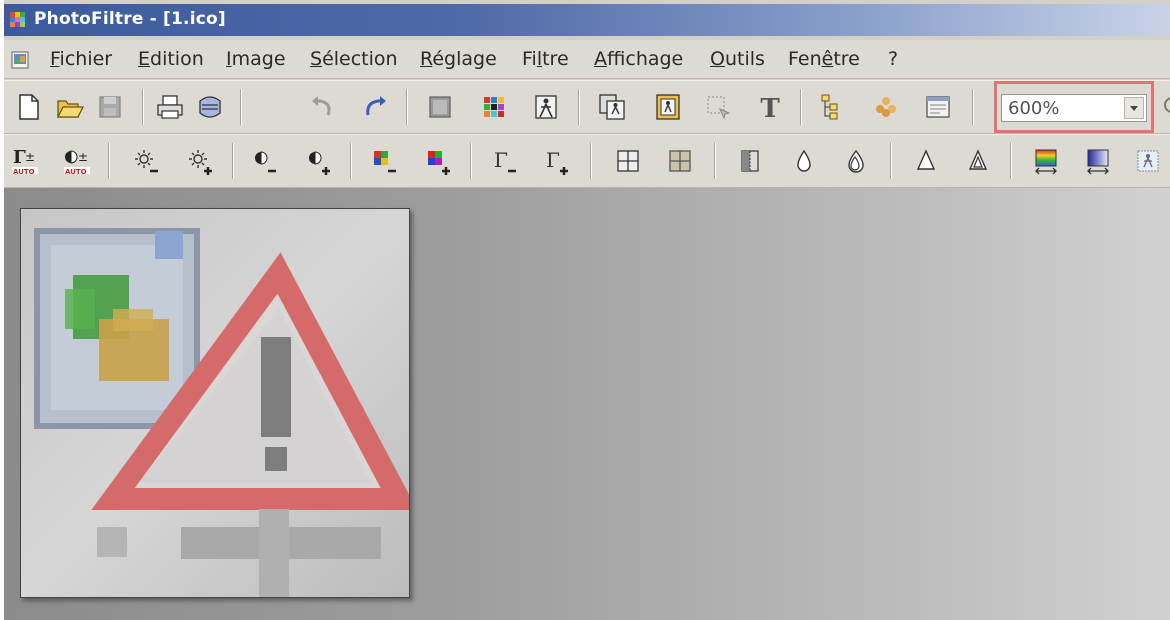 The image size is (1170, 620). I want to click on menu-image: Image, so click(256, 59).